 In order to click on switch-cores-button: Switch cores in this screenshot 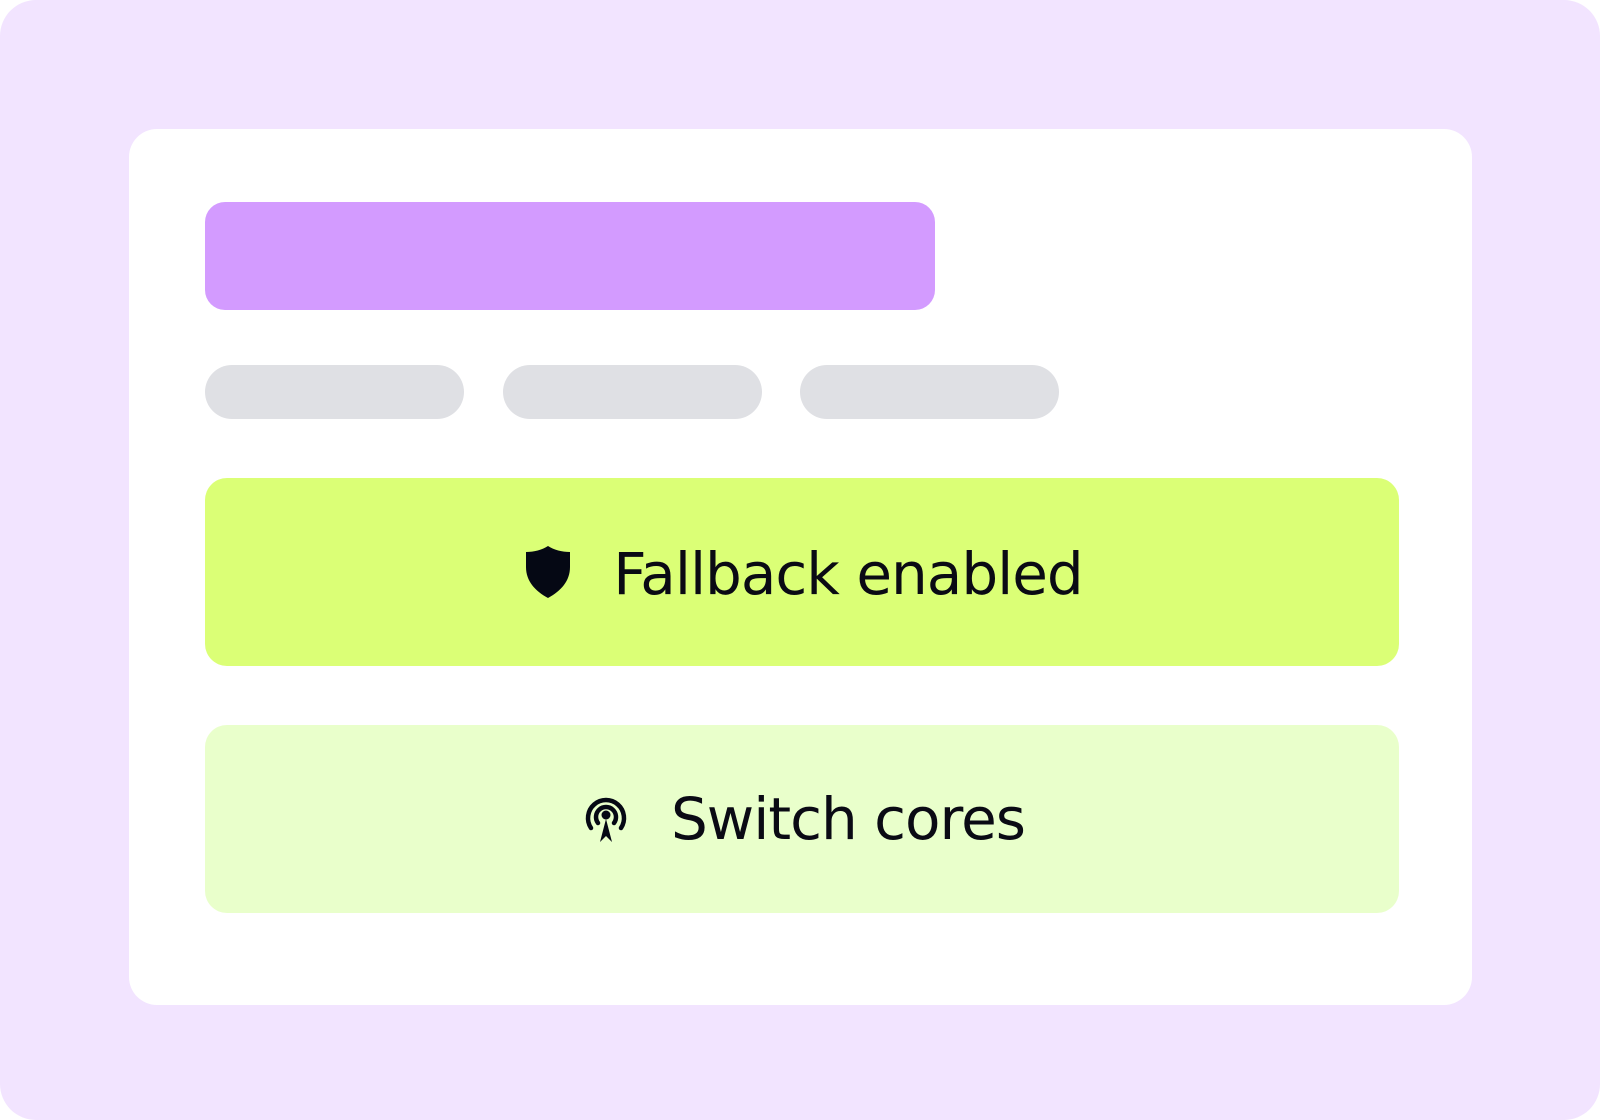, I will do `click(802, 819)`.